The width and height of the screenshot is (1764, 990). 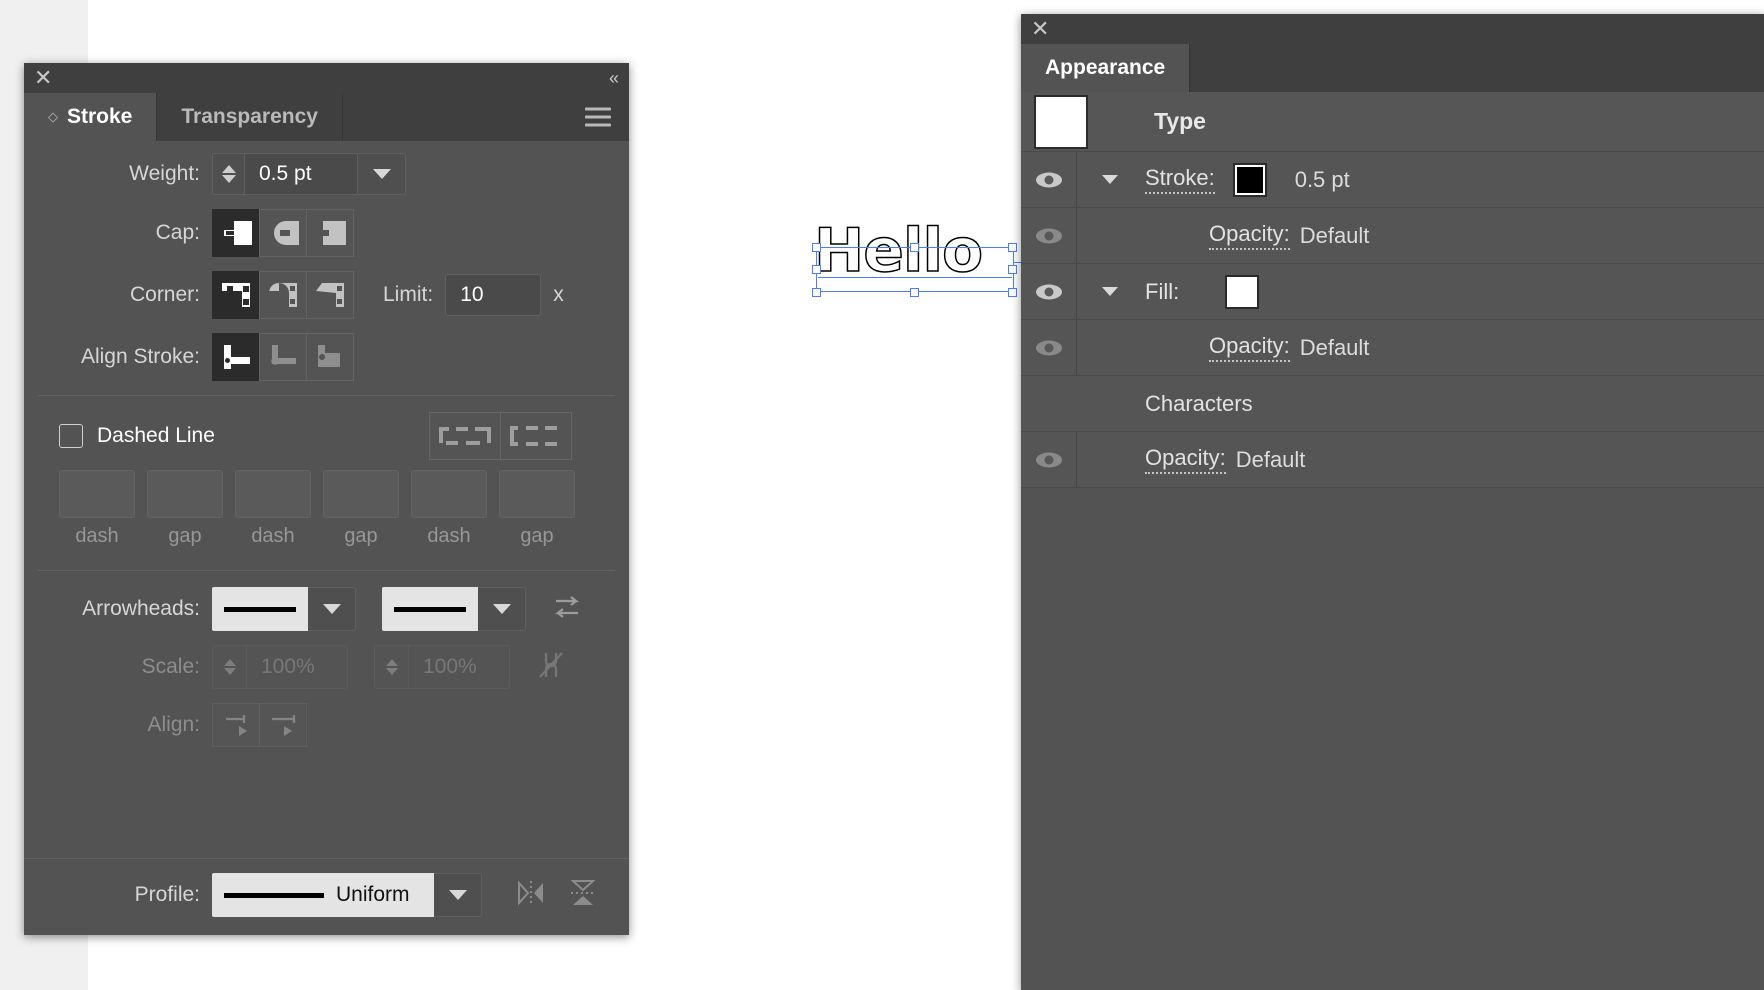 What do you see at coordinates (914, 292) in the screenshot?
I see `selection-handle-bc` at bounding box center [914, 292].